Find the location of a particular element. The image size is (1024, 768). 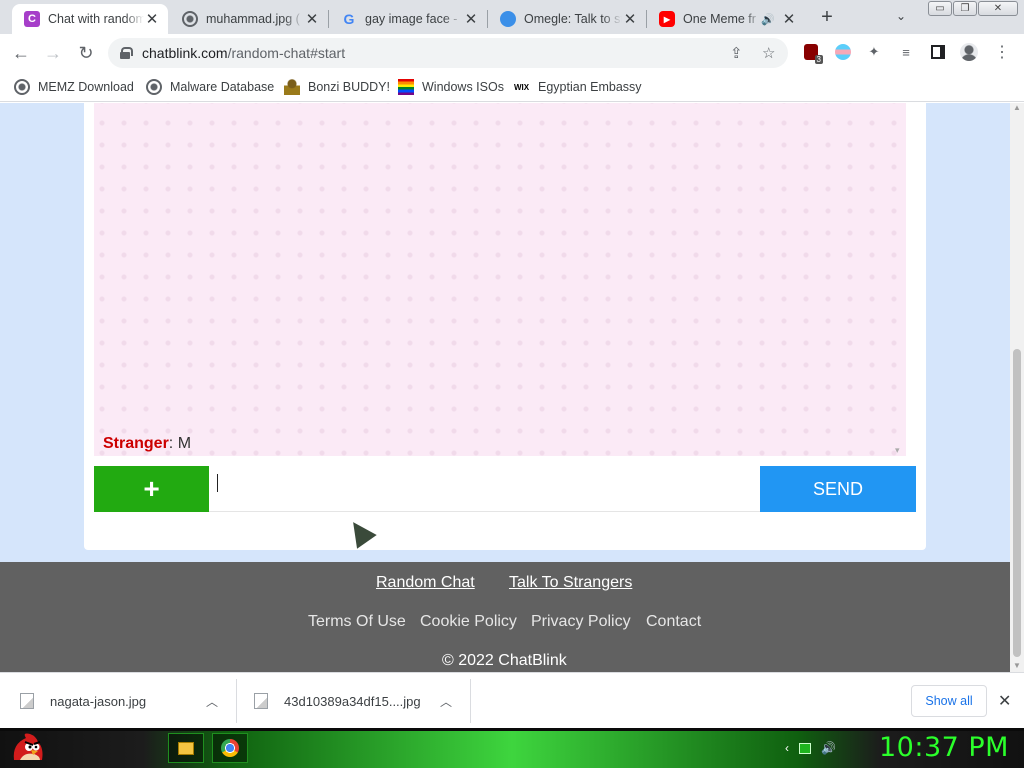

tray-chevron-icon: ‹ is located at coordinates (787, 748).